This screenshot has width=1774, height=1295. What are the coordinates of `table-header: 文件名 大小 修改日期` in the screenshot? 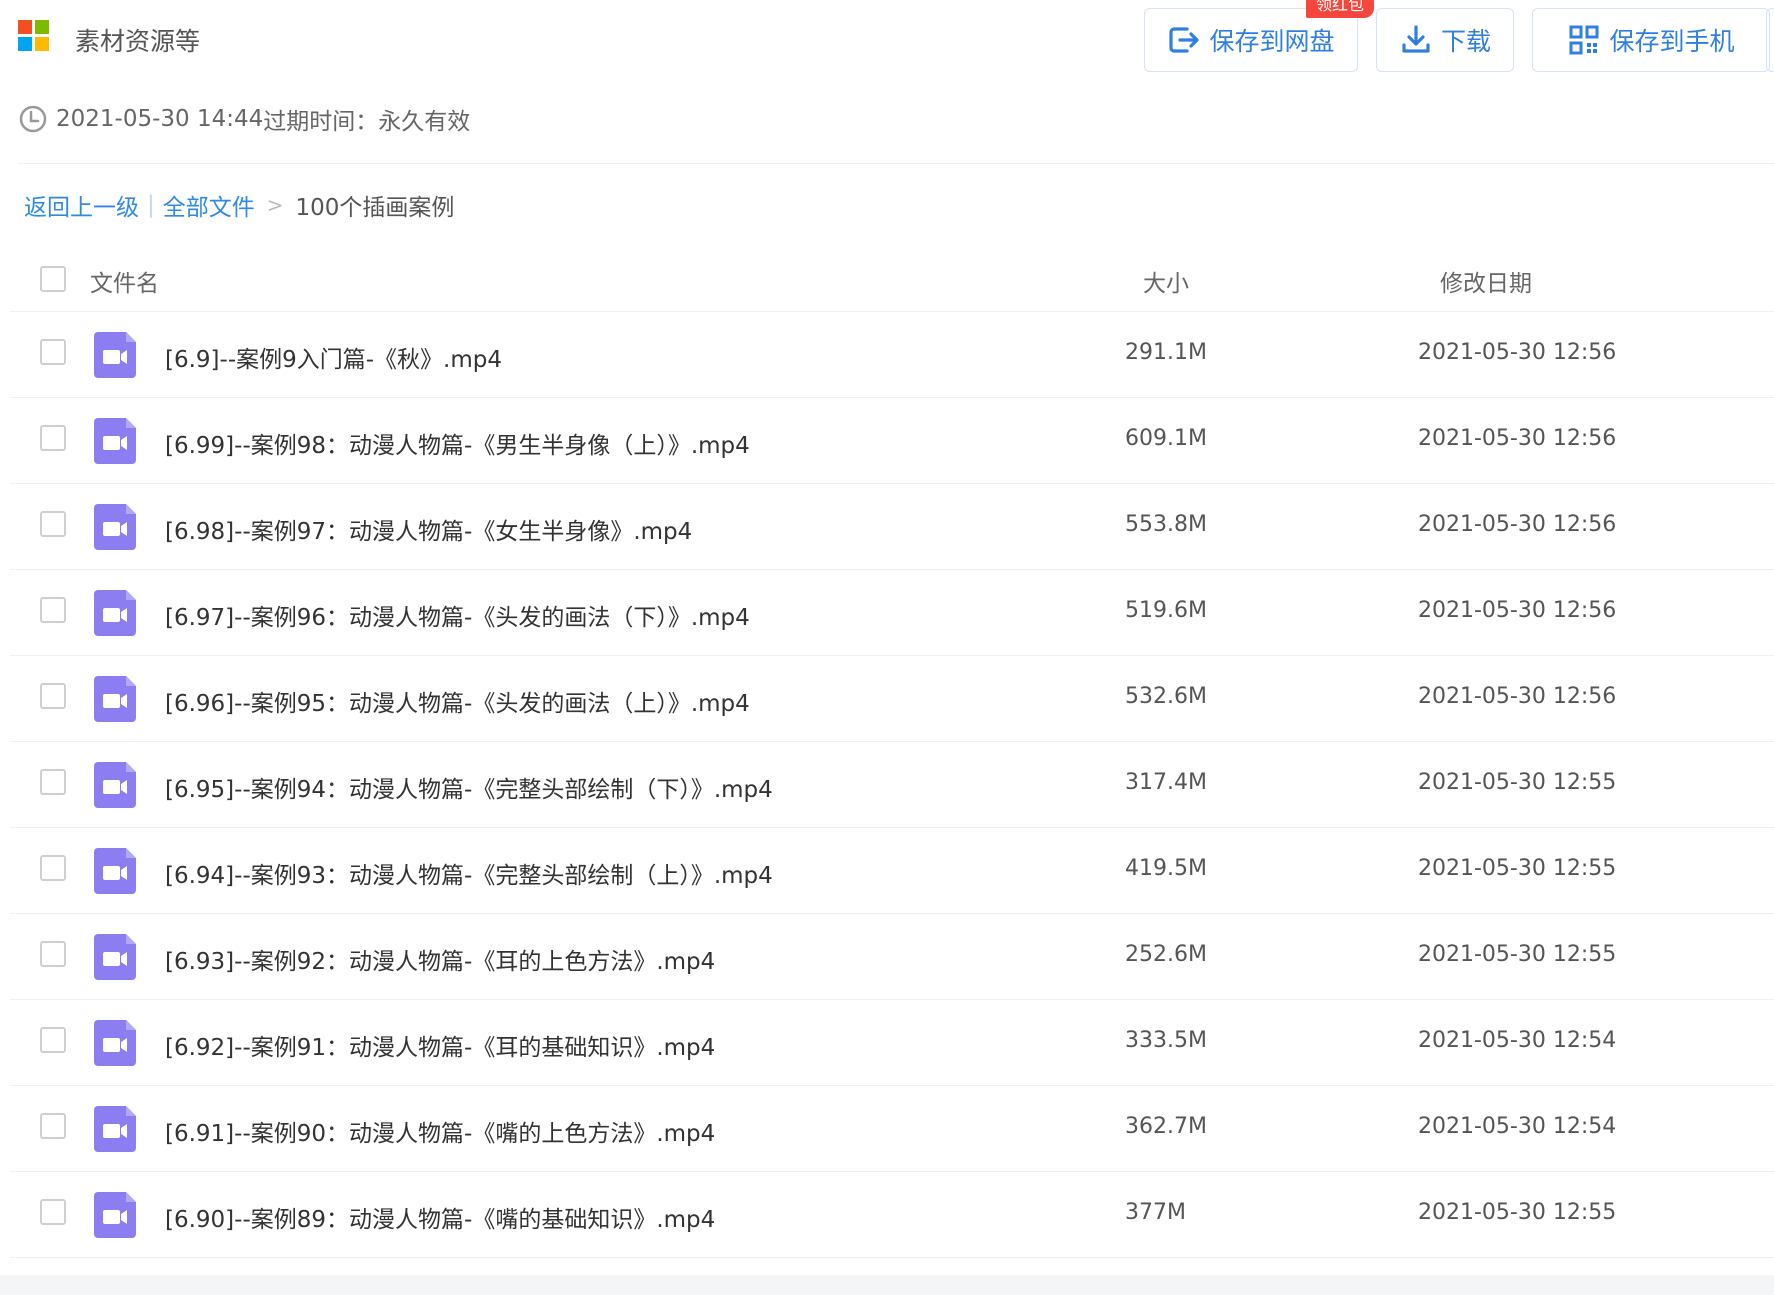 It's located at (892, 279).